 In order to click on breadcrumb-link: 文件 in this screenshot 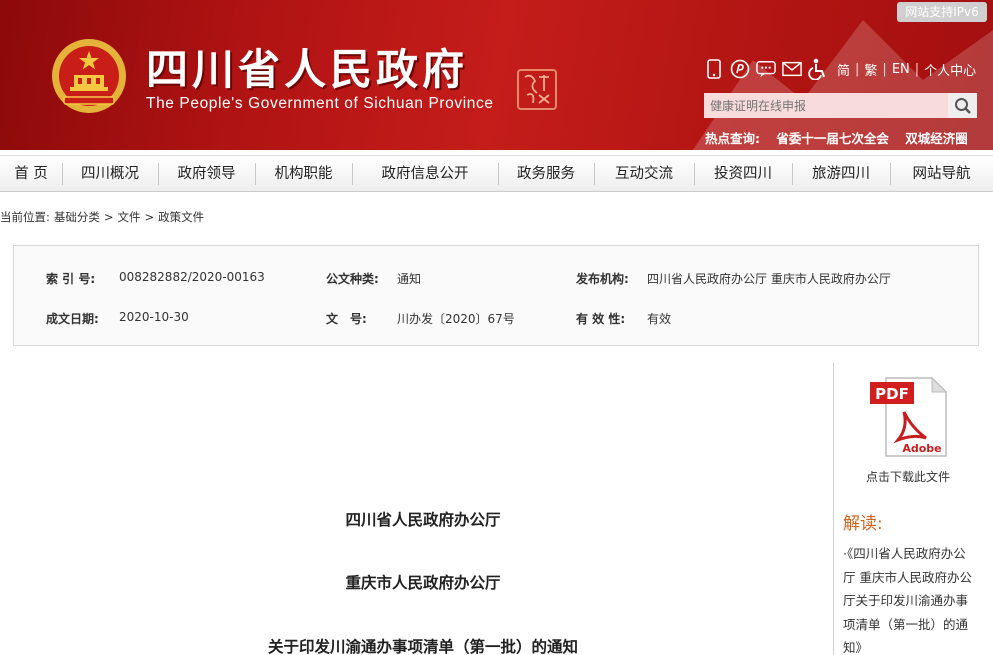, I will do `click(129, 217)`.